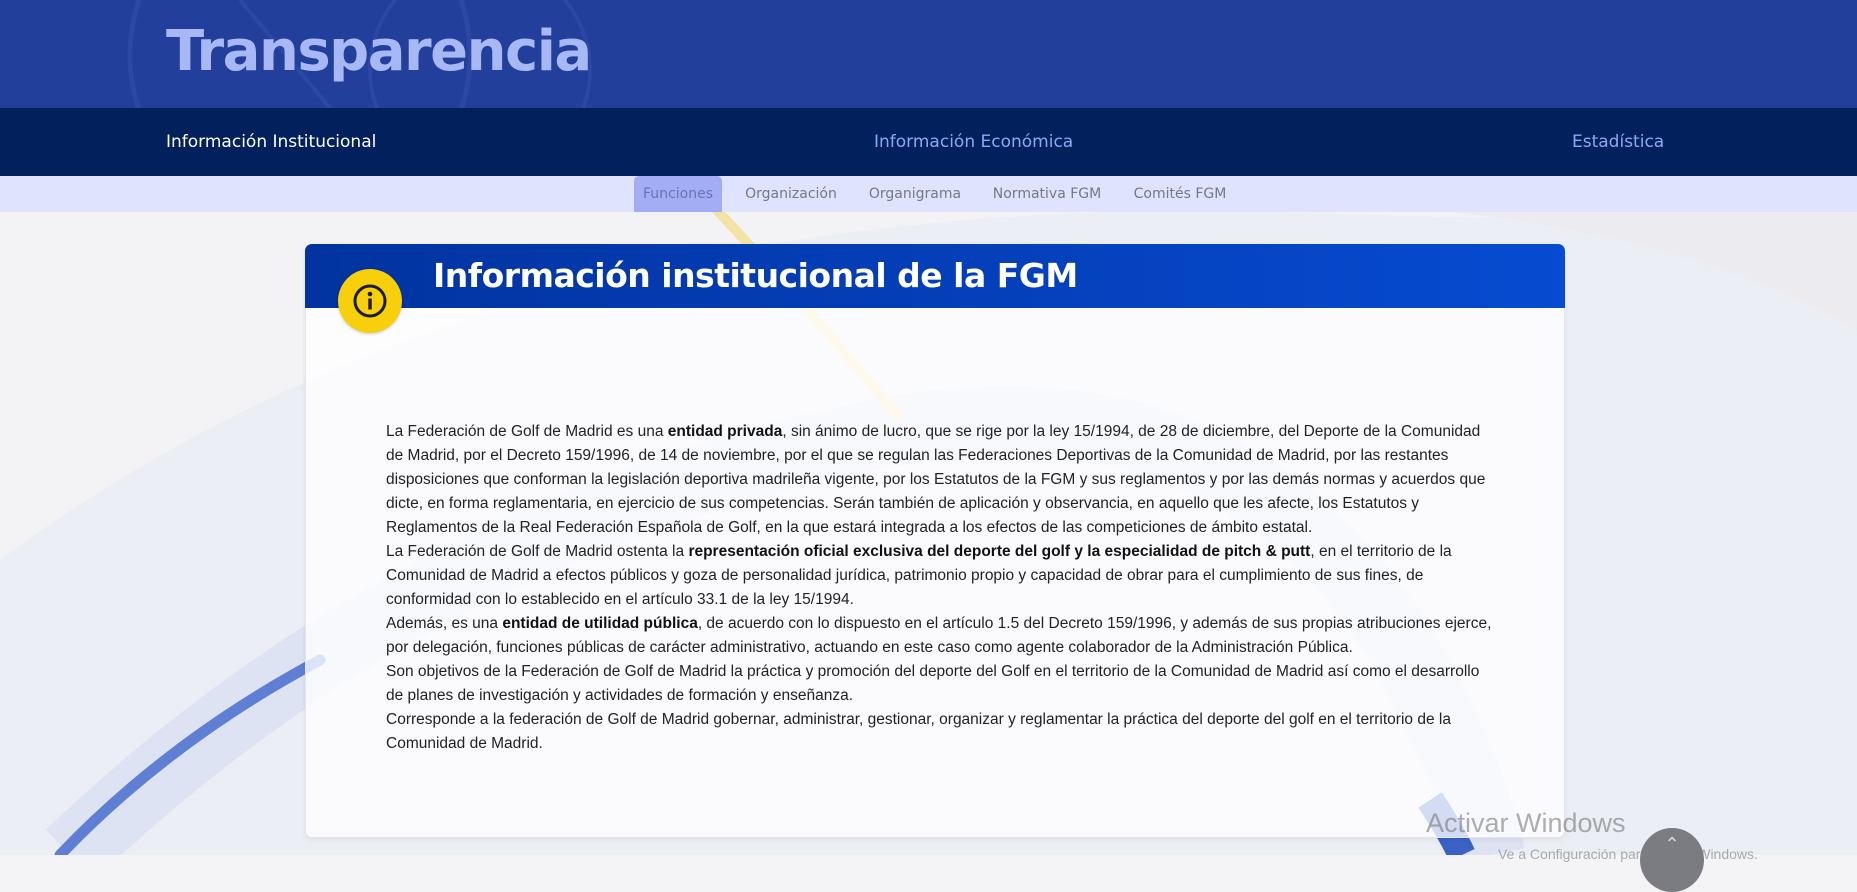 The image size is (1857, 892). I want to click on tab-organigrama: Organigrama, so click(915, 194).